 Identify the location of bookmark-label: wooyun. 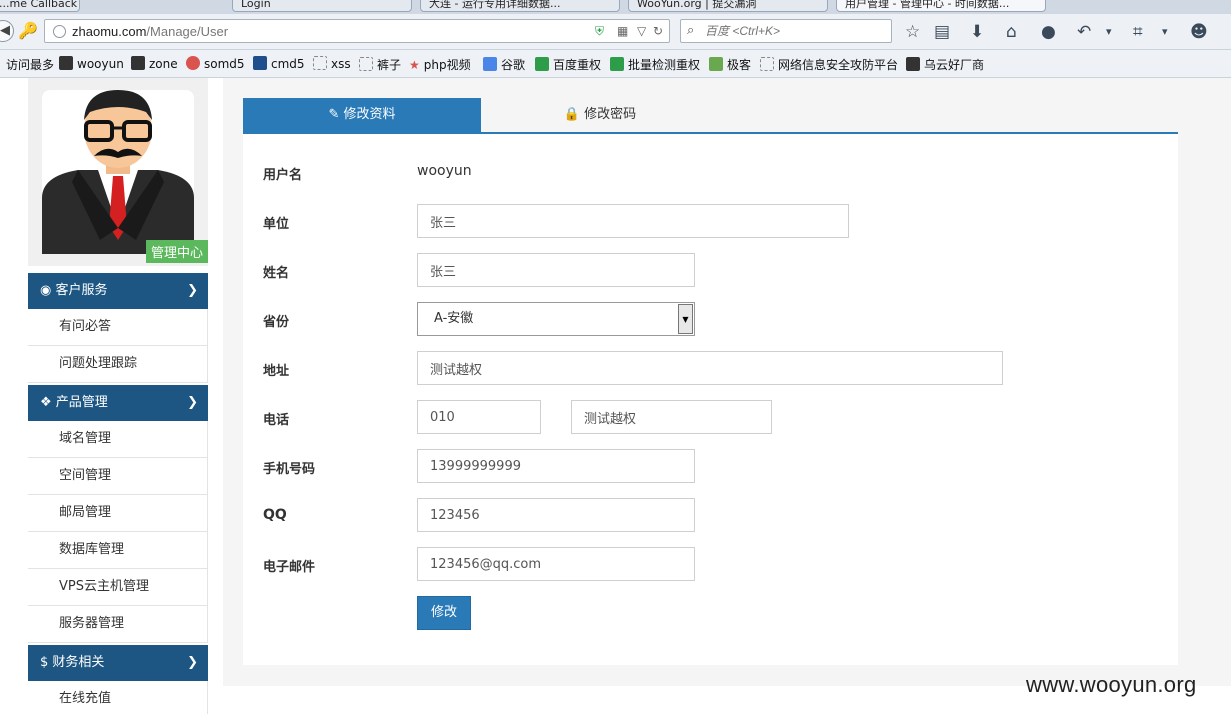
(100, 64).